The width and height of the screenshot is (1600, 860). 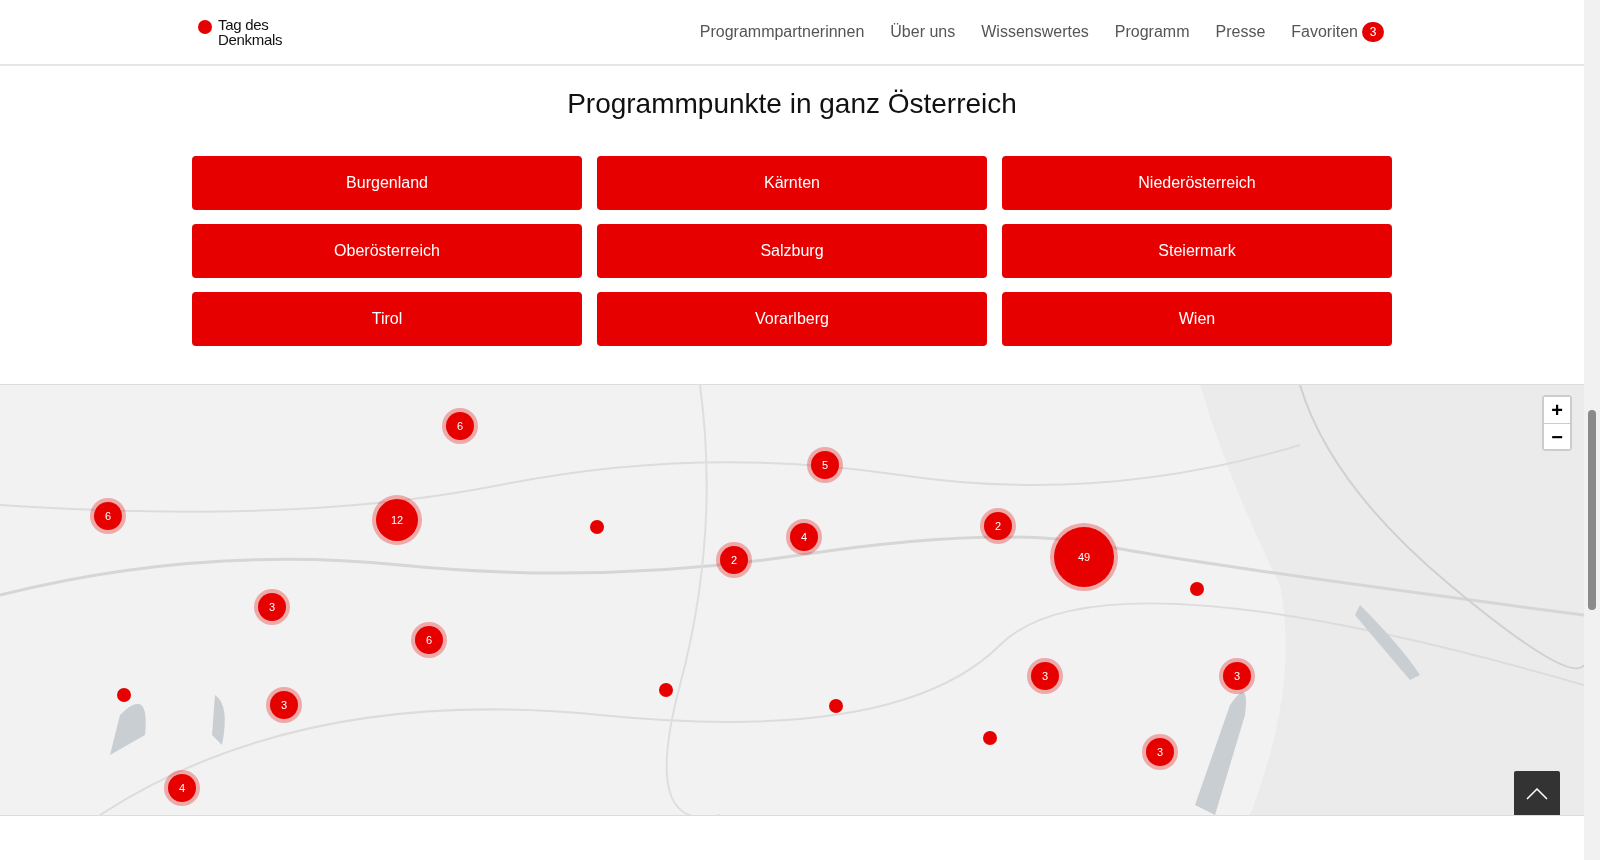 I want to click on region-button: Niederösterreich, so click(x=1197, y=183).